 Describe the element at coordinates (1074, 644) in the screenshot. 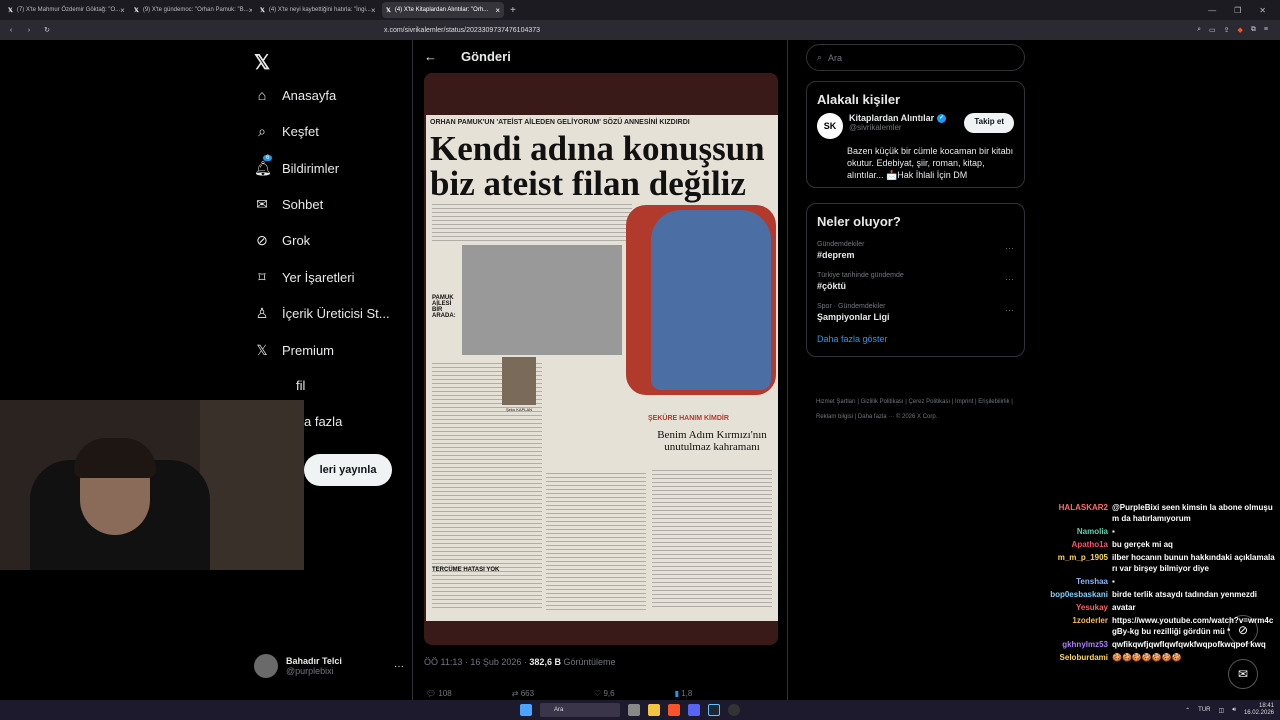

I see `chat-username: gkhnylmz53` at that location.